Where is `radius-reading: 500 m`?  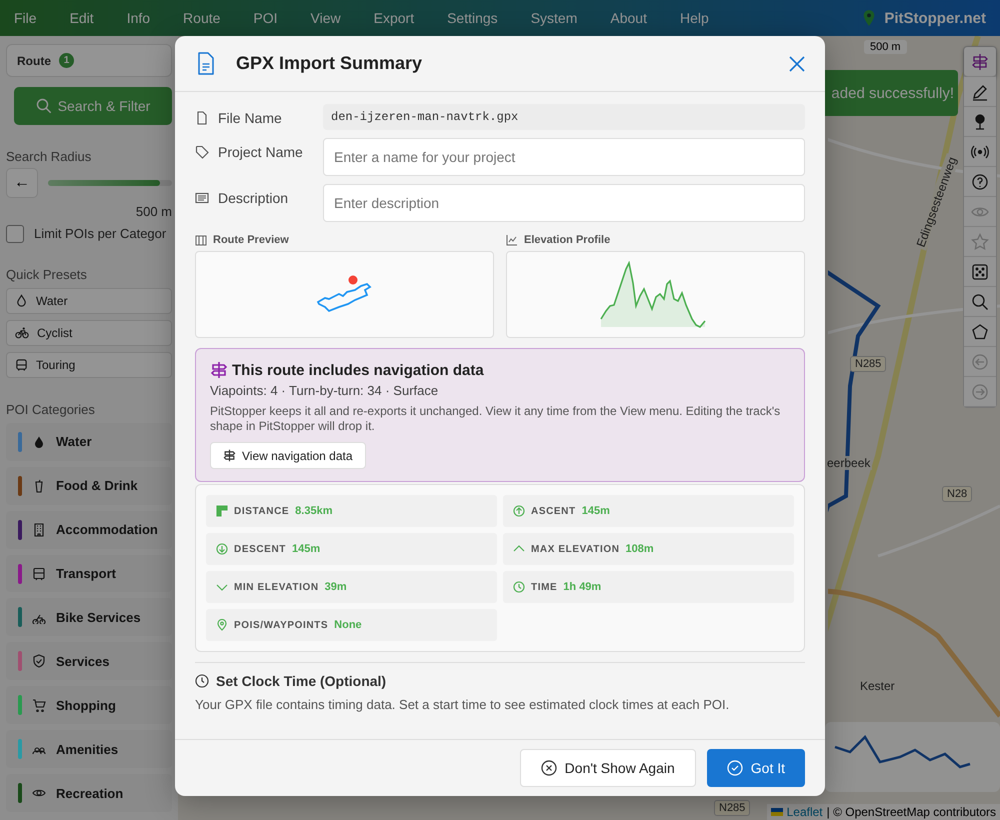
radius-reading: 500 m is located at coordinates (153, 211).